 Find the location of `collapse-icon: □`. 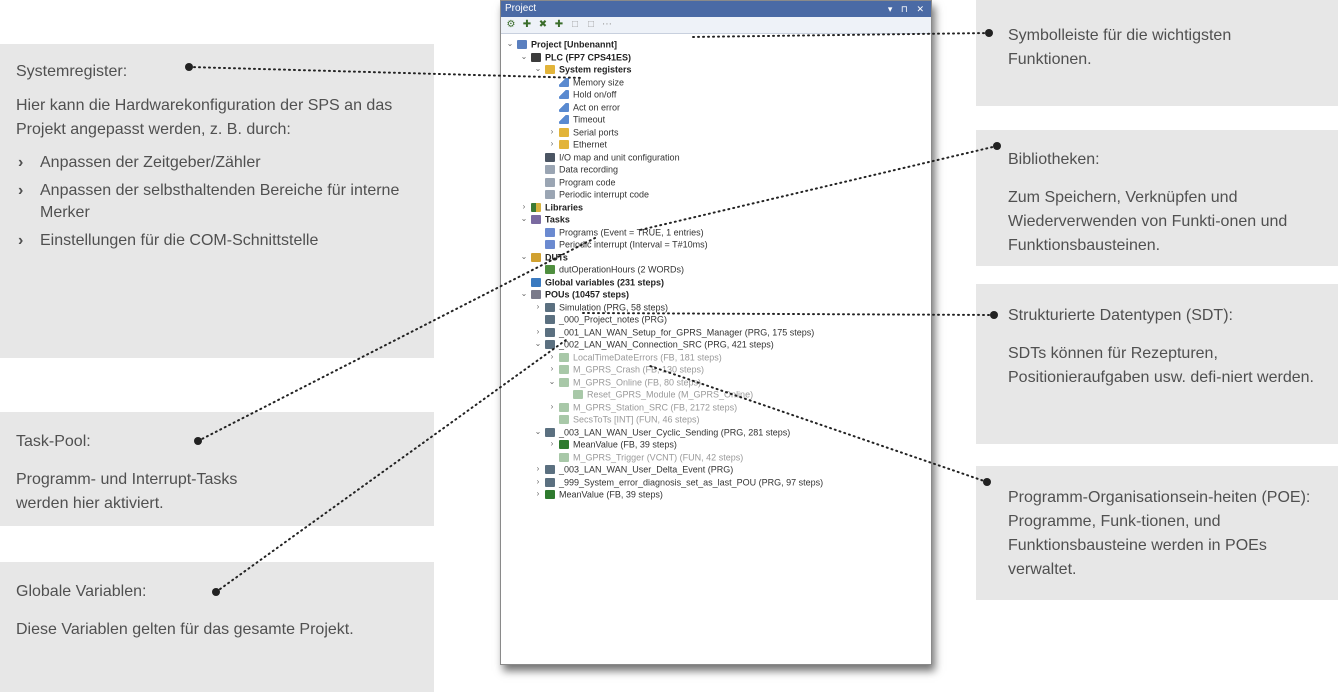

collapse-icon: □ is located at coordinates (575, 25).